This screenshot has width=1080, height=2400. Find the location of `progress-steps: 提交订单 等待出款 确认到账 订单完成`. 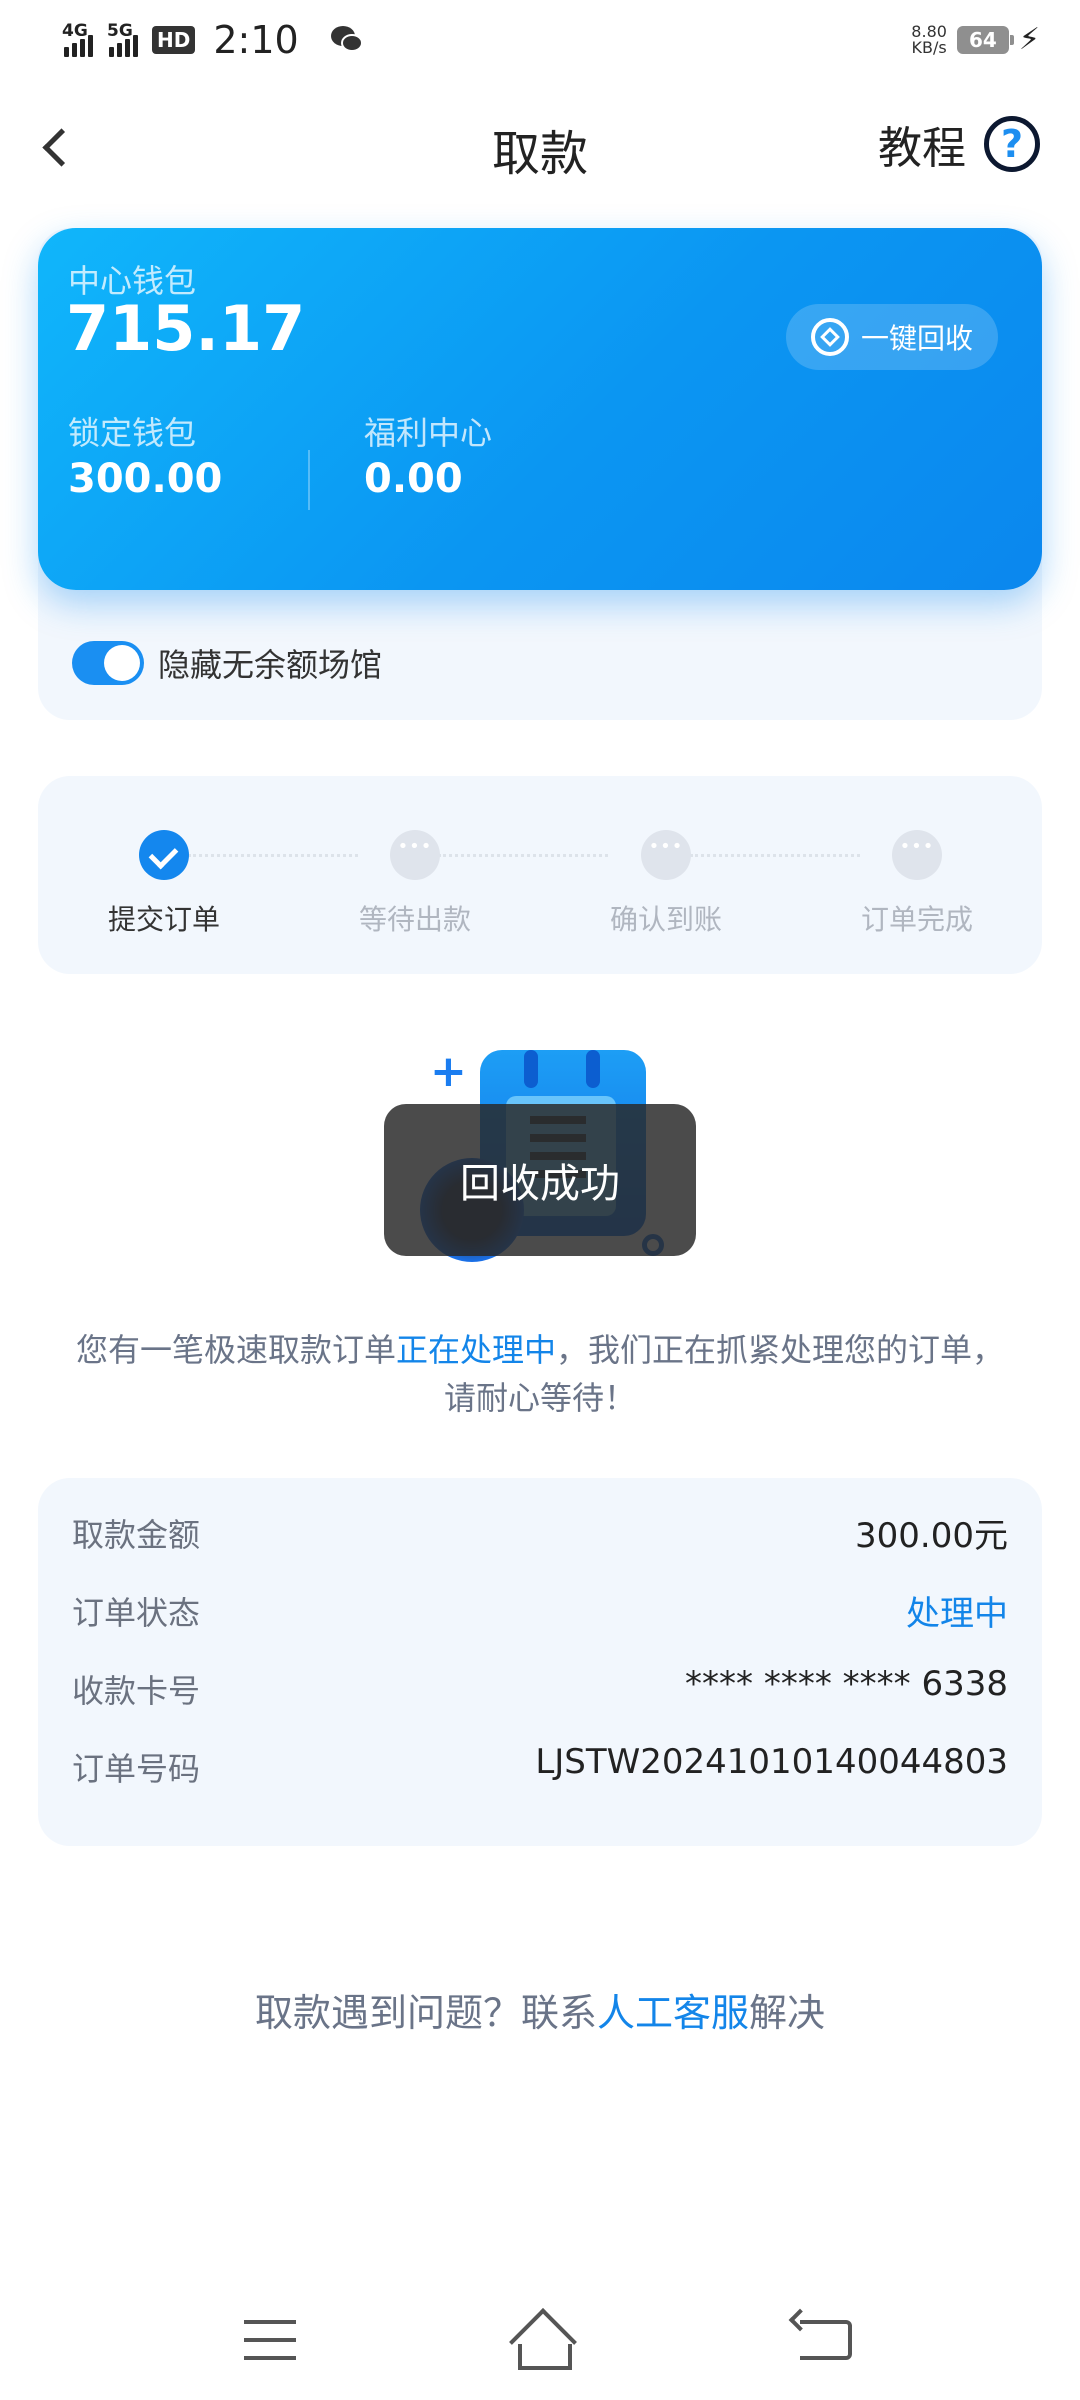

progress-steps: 提交订单 等待出款 确认到账 订单完成 is located at coordinates (540, 875).